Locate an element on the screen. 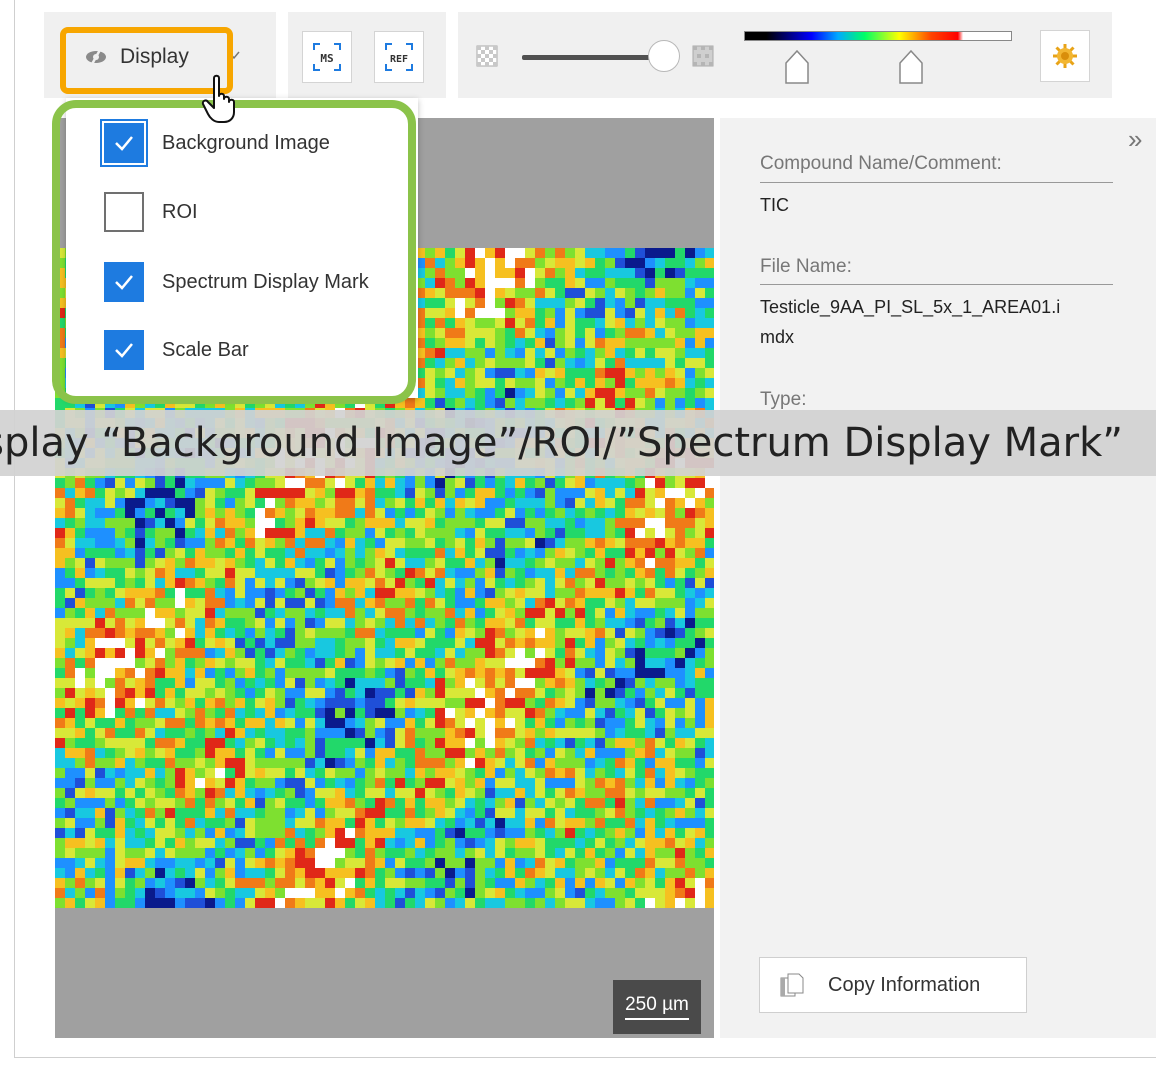 This screenshot has width=1156, height=1066. color-scale-bar is located at coordinates (878, 36).